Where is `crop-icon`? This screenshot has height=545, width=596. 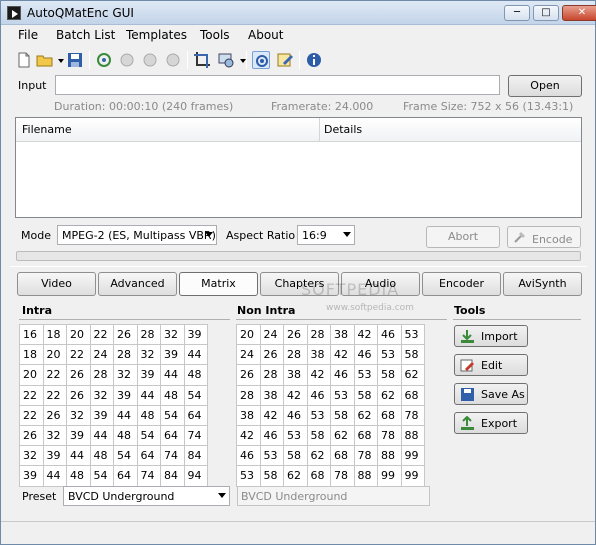 crop-icon is located at coordinates (202, 60).